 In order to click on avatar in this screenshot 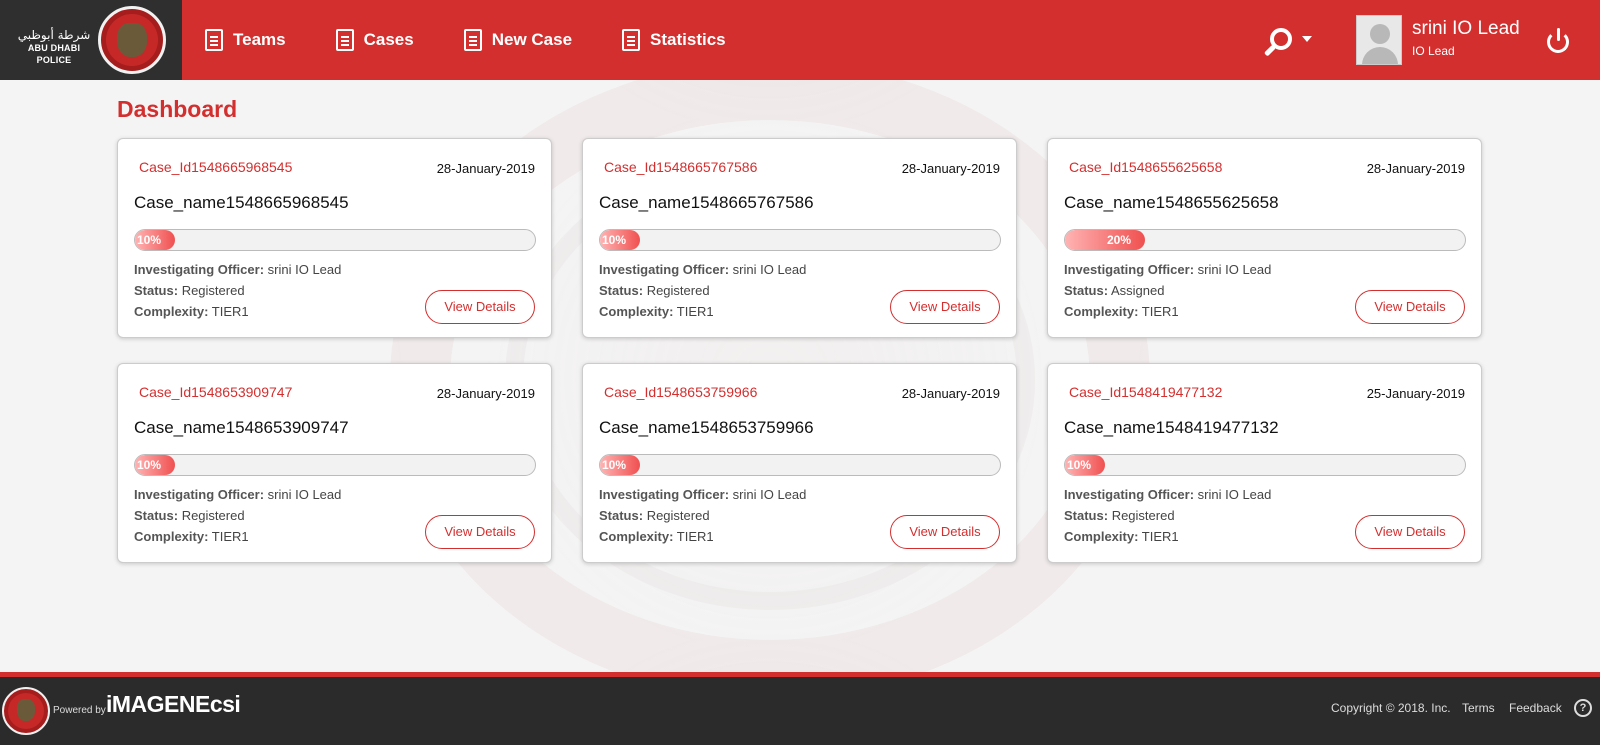, I will do `click(1379, 40)`.